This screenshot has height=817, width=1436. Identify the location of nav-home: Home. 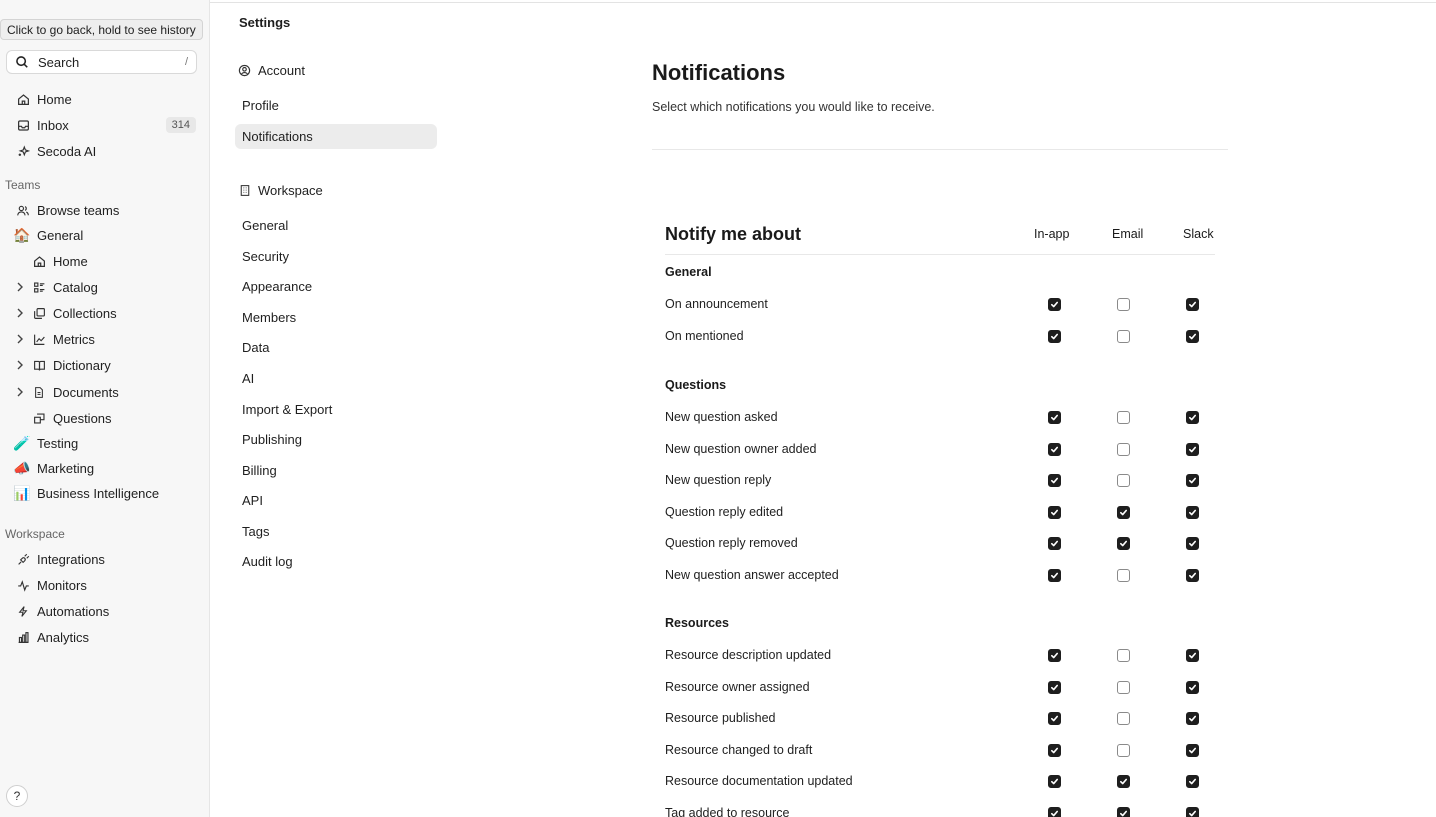
(105, 99).